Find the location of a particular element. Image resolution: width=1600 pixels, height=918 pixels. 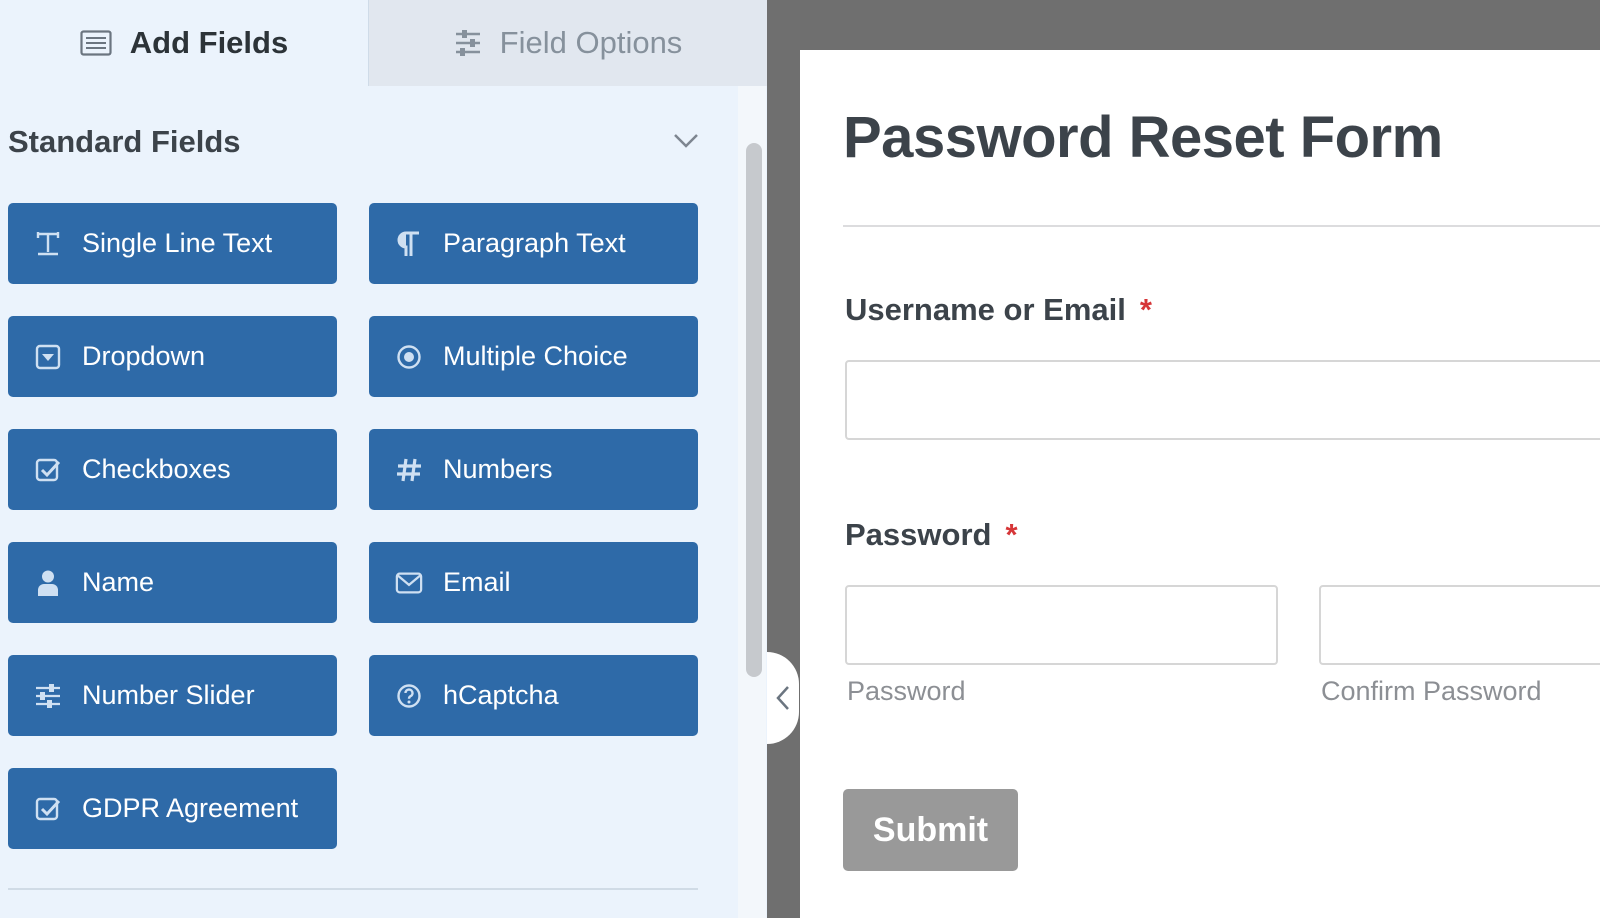

dropdown-icon is located at coordinates (48, 357).